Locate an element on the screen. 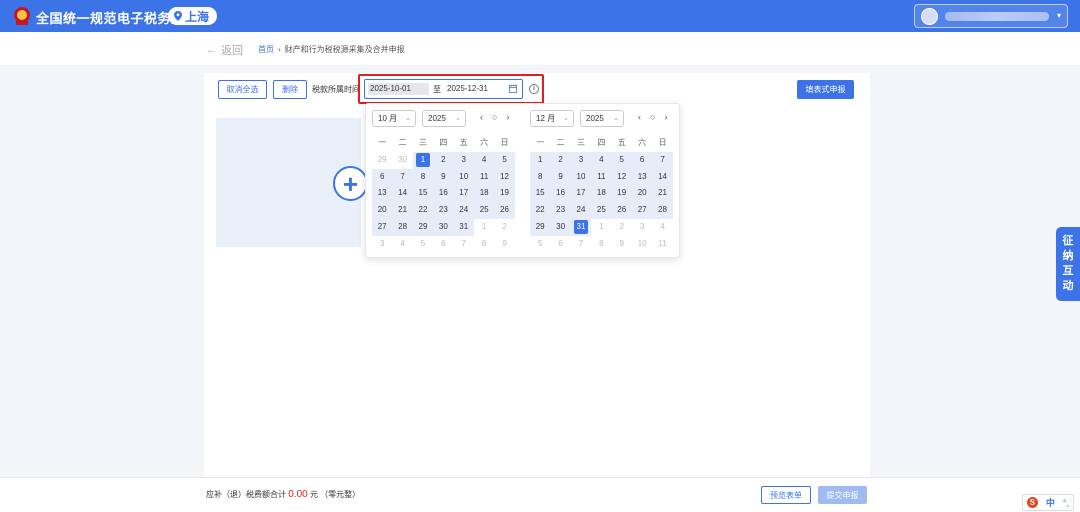 This screenshot has width=1080, height=512. deselect-all-button: 取消全选 is located at coordinates (242, 89).